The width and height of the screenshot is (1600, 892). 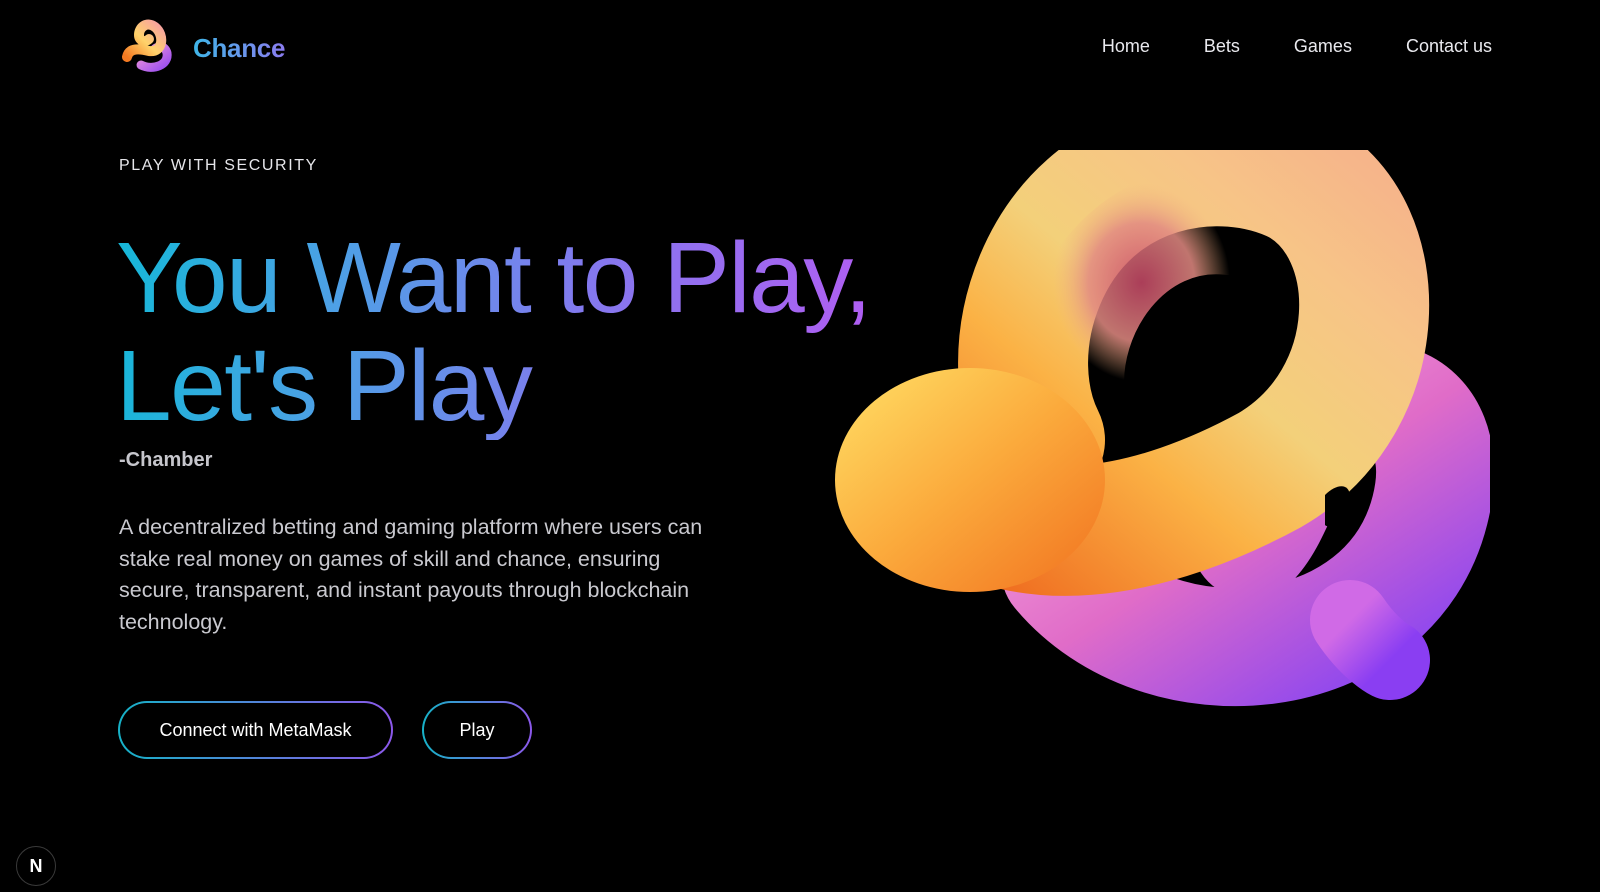 What do you see at coordinates (800, 48) in the screenshot?
I see `top-navbar: Chance Home Bets Games Contact us` at bounding box center [800, 48].